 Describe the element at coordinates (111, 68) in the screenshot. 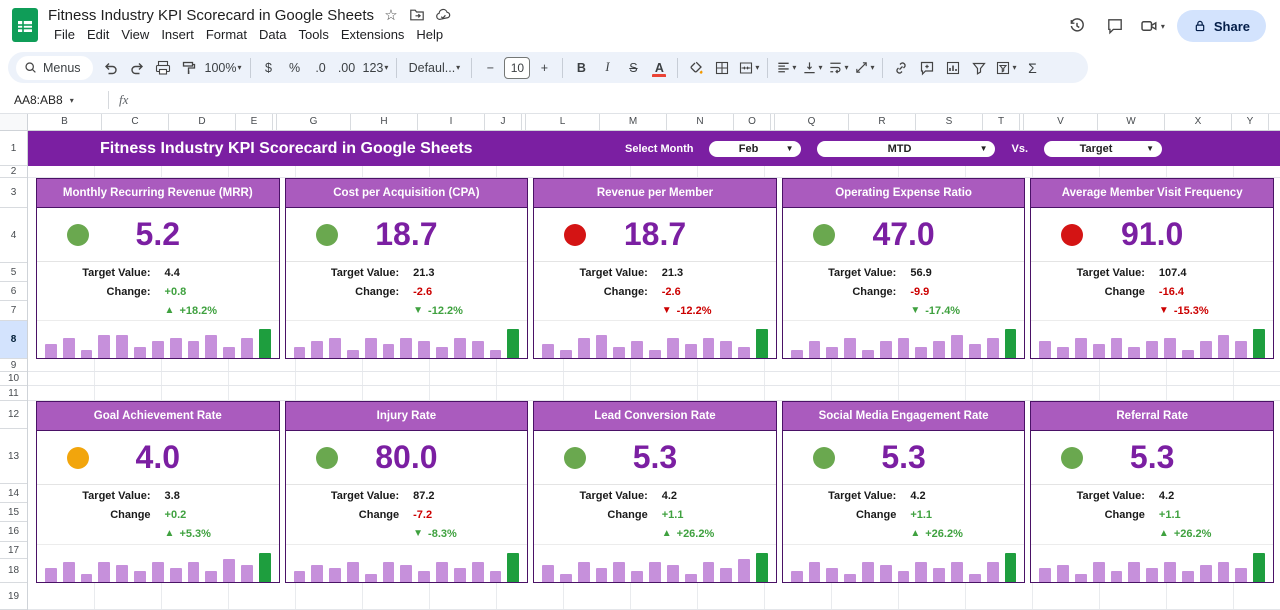

I see `undo-icon` at that location.